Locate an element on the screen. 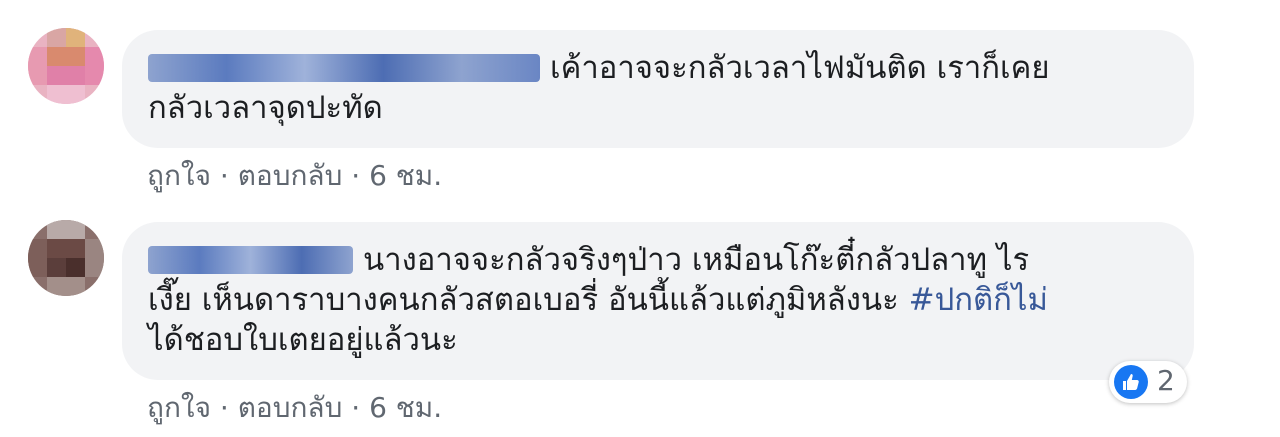 This screenshot has height=437, width=1280. reaction-count: 2 is located at coordinates (1166, 380).